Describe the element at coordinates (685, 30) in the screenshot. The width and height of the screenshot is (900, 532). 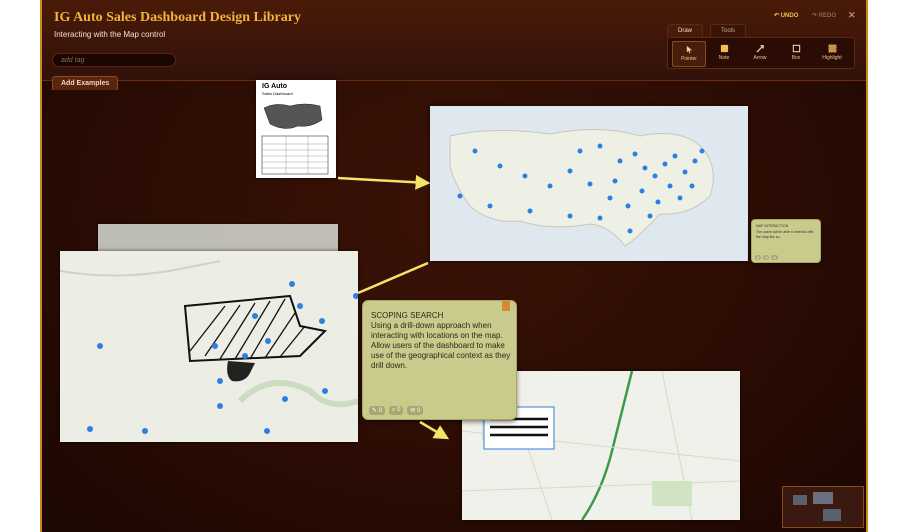
I see `tab-draw: Draw` at that location.